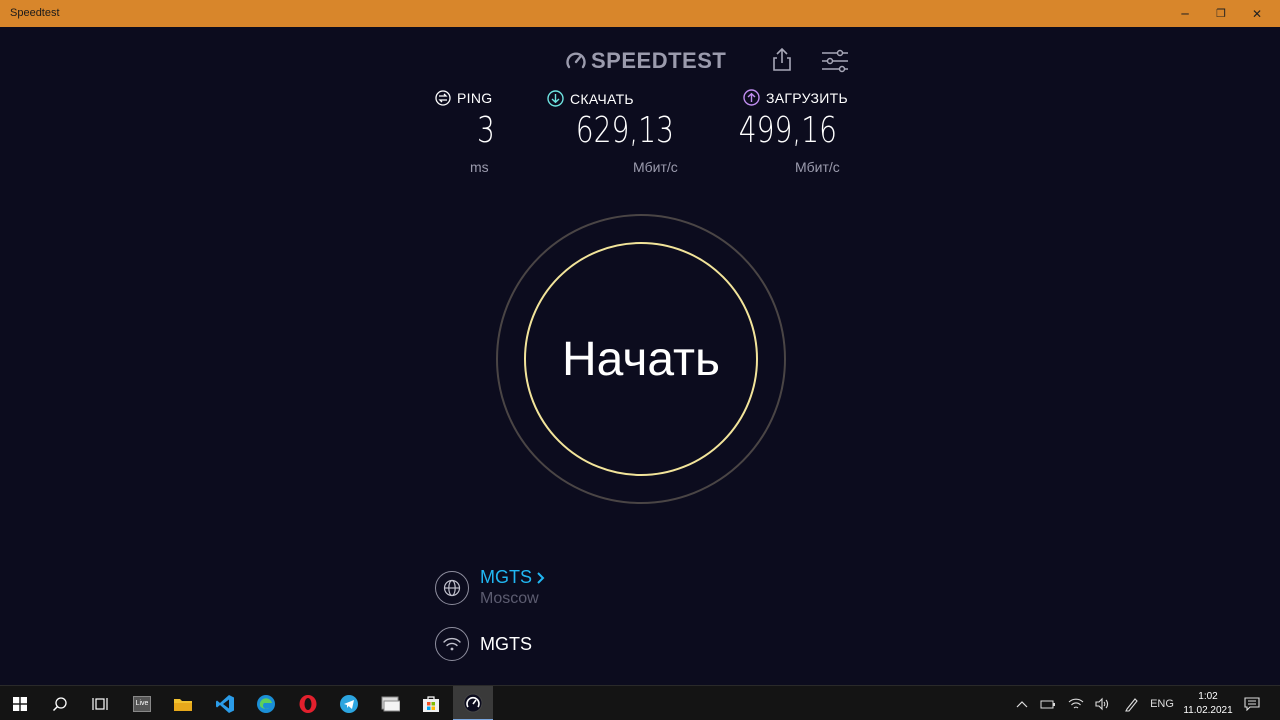 The image size is (1280, 720). I want to click on speedtest-app-icon, so click(473, 702).